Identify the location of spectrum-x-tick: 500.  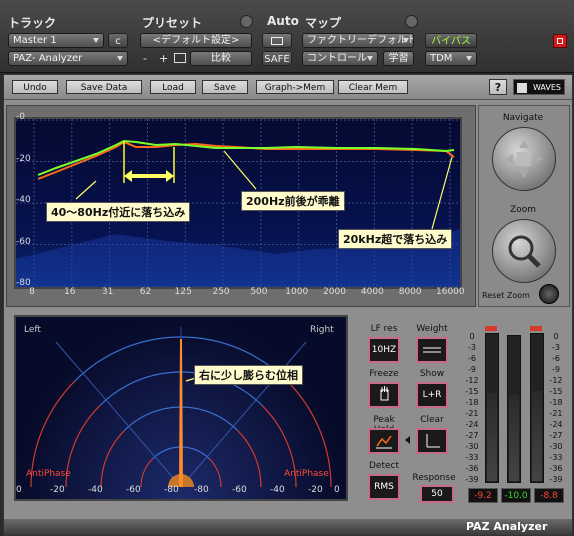
(259, 292).